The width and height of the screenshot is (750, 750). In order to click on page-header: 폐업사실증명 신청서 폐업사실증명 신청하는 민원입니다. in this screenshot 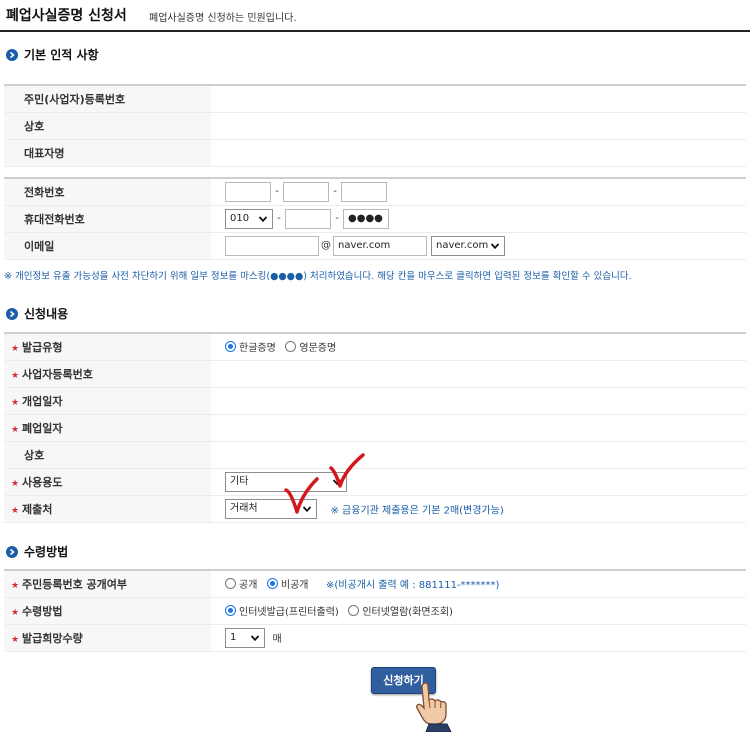, I will do `click(375, 16)`.